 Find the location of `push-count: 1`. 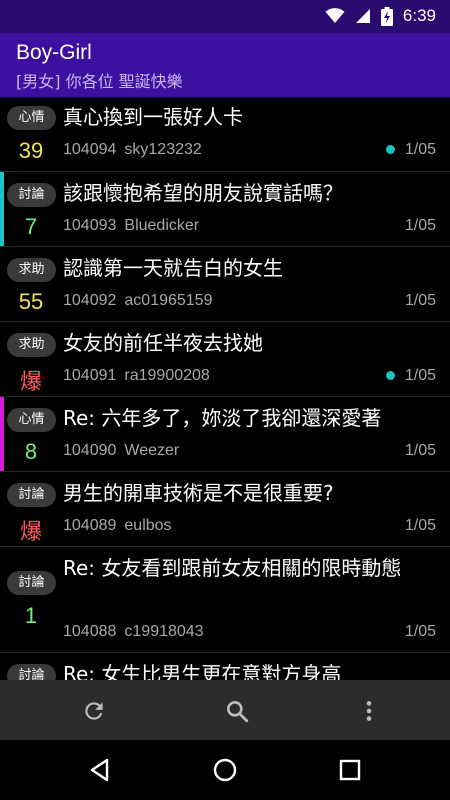

push-count: 1 is located at coordinates (31, 615).